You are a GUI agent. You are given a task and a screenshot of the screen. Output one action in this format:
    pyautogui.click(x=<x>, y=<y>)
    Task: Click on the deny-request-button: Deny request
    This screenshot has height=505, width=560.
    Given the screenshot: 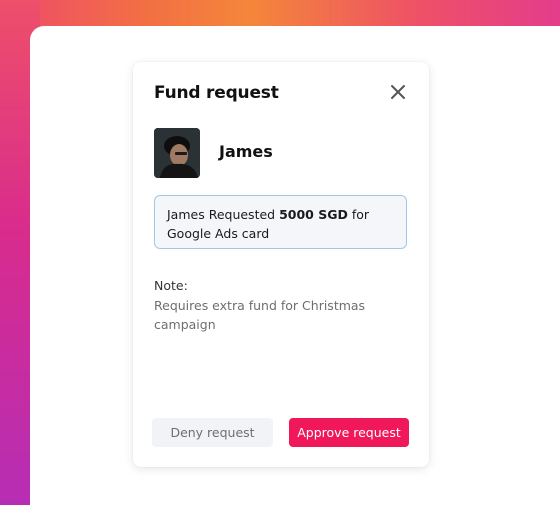 What is the action you would take?
    pyautogui.click(x=212, y=432)
    